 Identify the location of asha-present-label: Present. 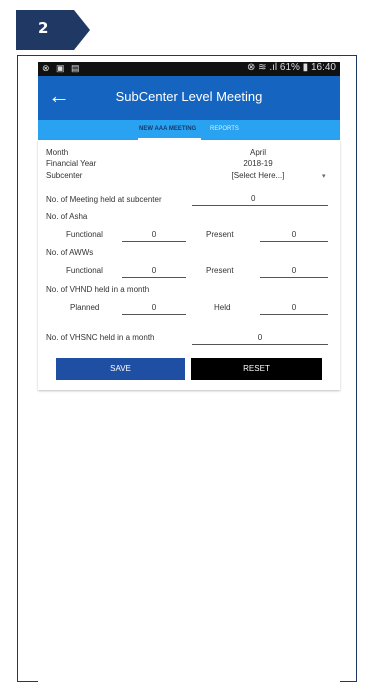
(220, 234).